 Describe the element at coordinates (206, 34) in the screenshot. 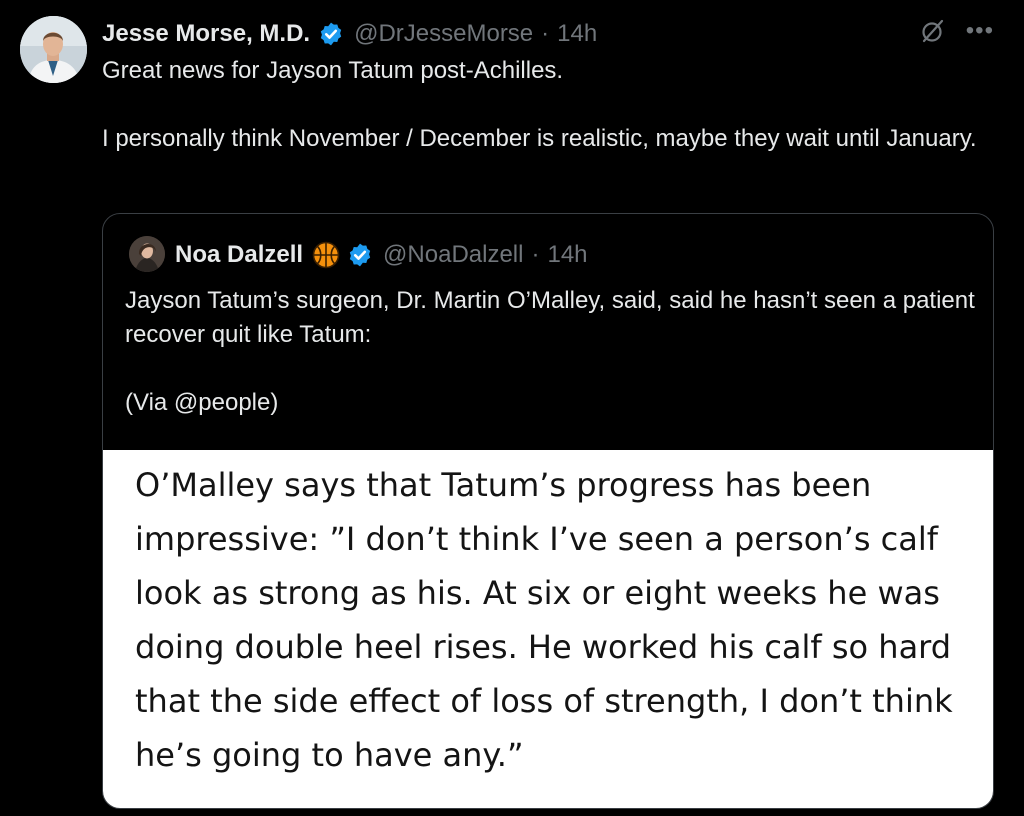

I see `author-name: Jesse Morse, M.D.` at that location.